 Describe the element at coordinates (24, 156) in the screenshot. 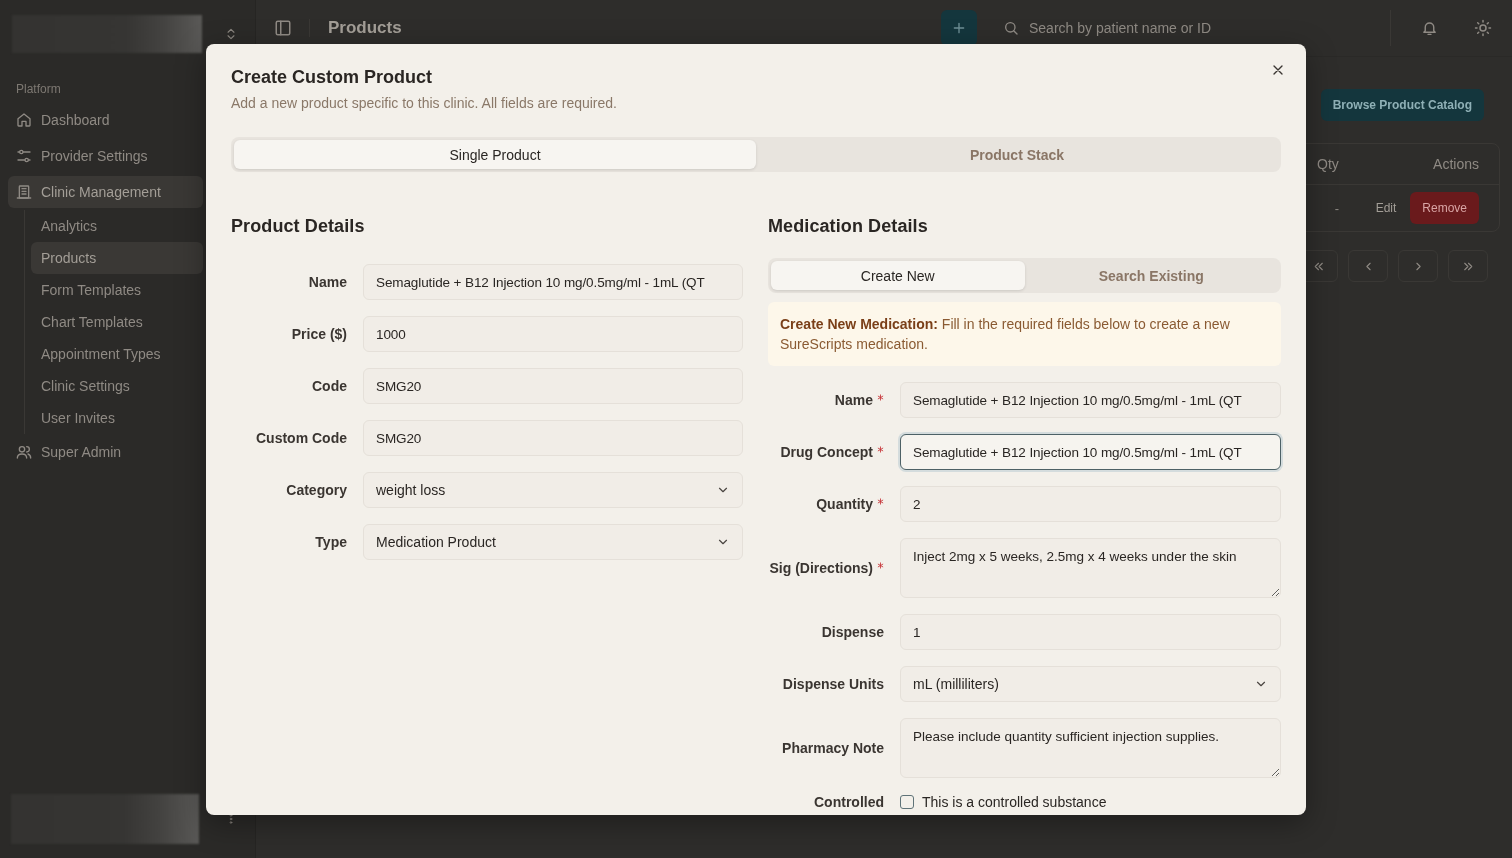

I see `sliders-icon` at that location.